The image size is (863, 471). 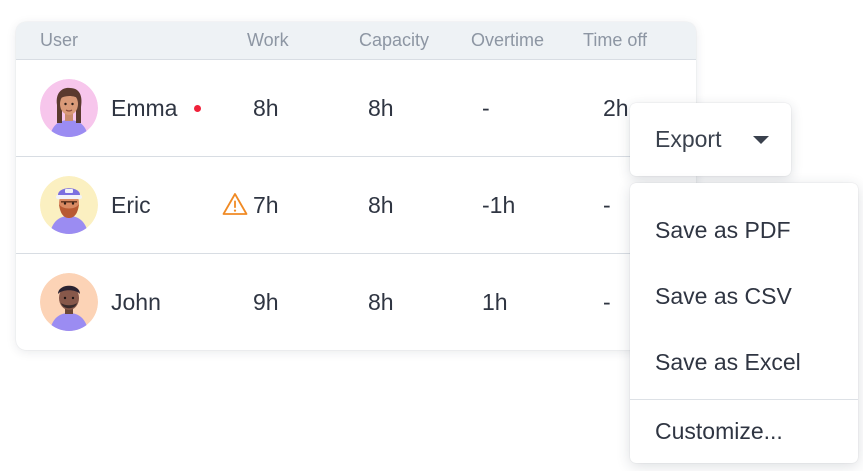 I want to click on warning-icon, so click(x=235, y=204).